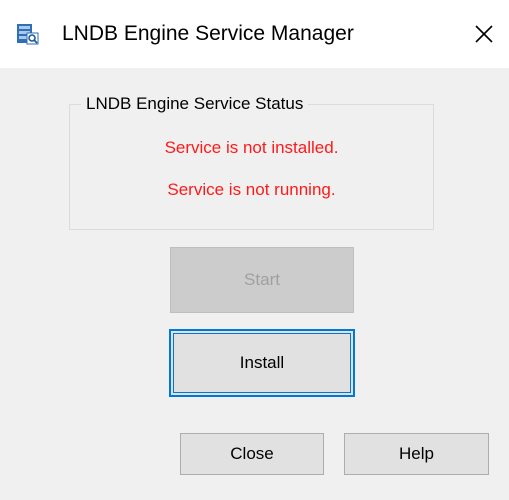 Image resolution: width=509 pixels, height=500 pixels. I want to click on start-button-label: Start, so click(262, 279).